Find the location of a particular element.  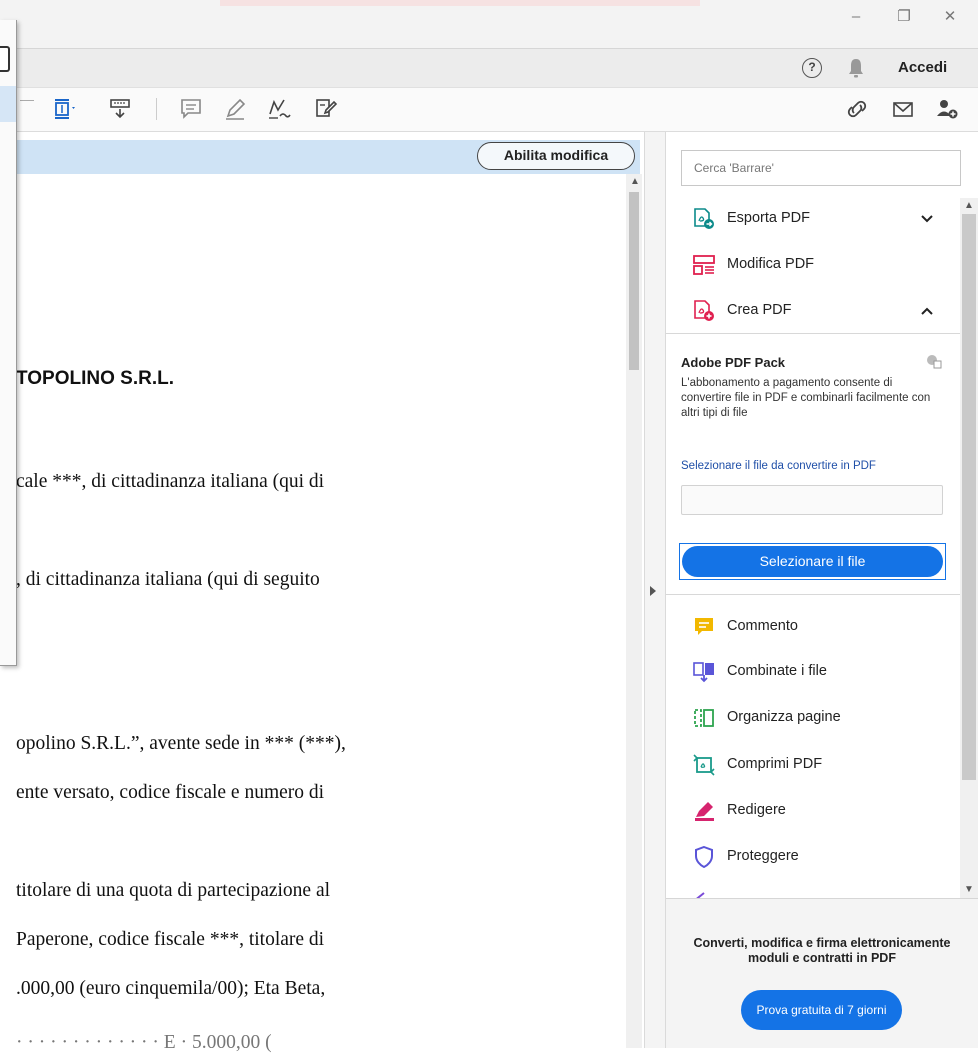

scroll-mode-icon is located at coordinates (121, 109).